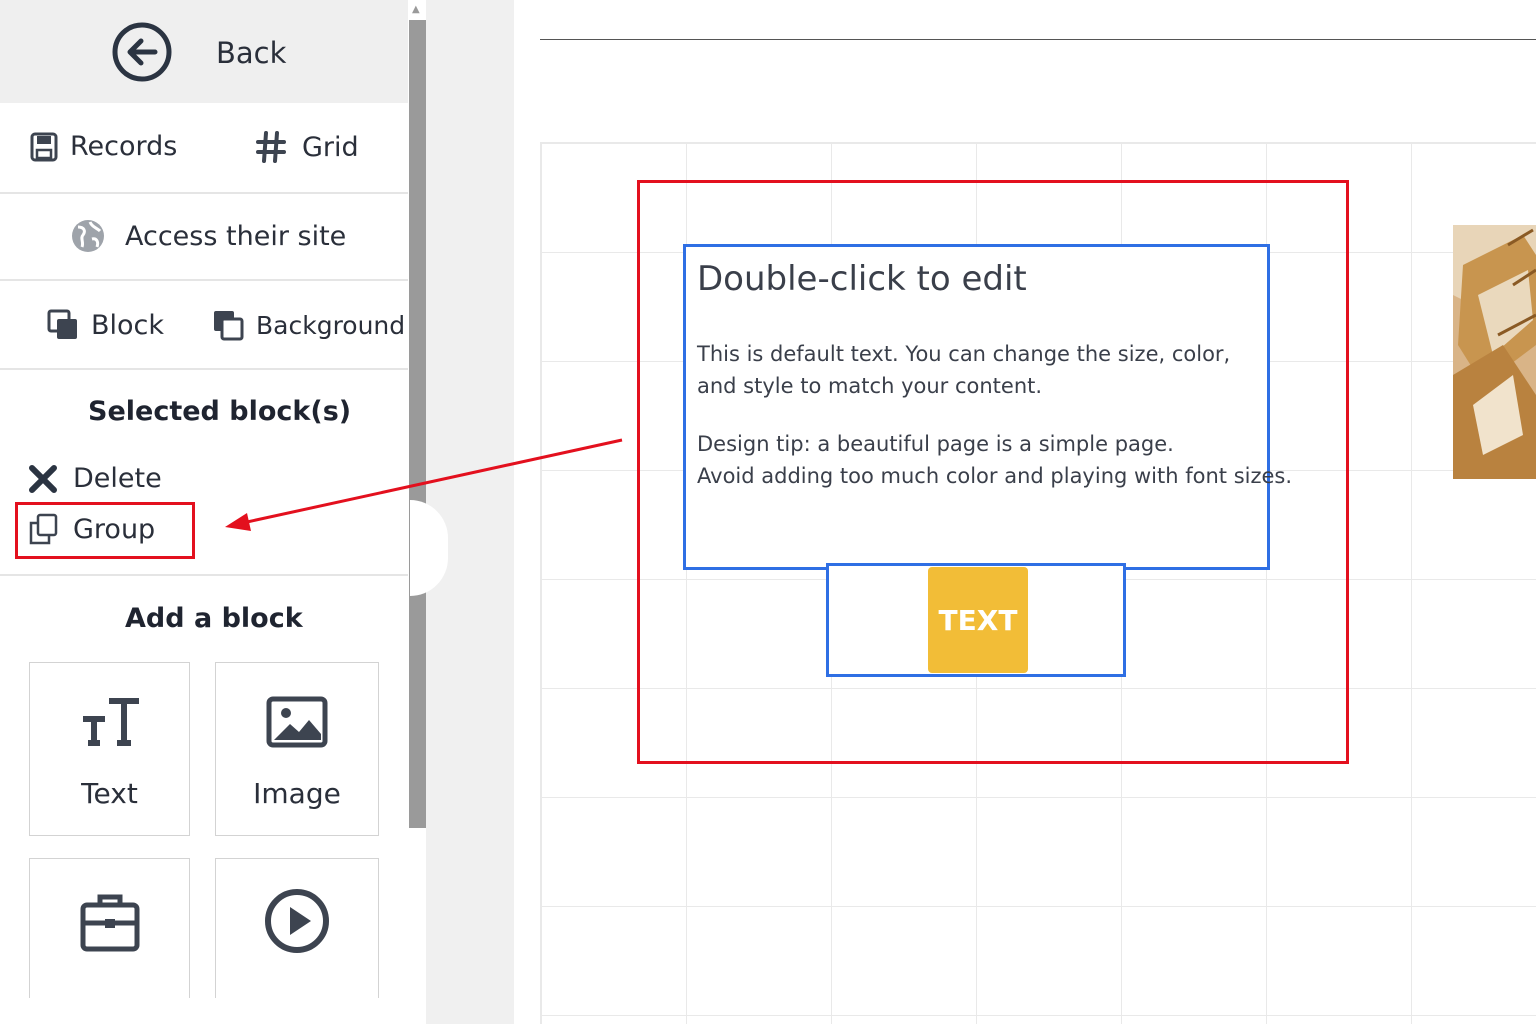  Describe the element at coordinates (297, 749) in the screenshot. I see `add-image-tile: Image` at that location.